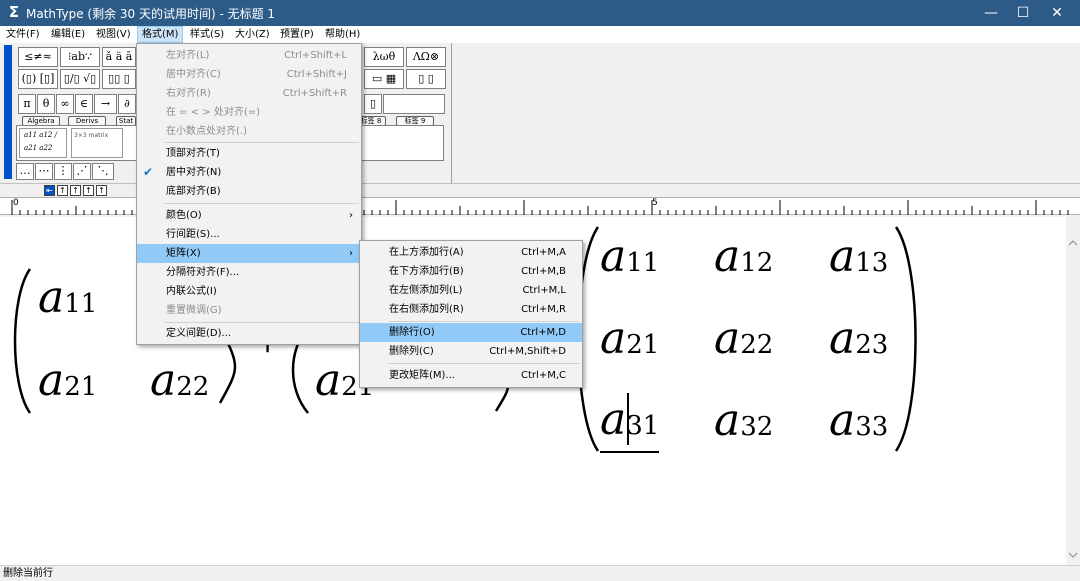  What do you see at coordinates (14, 12) in the screenshot?
I see `mathtype-app-icon: Σ` at bounding box center [14, 12].